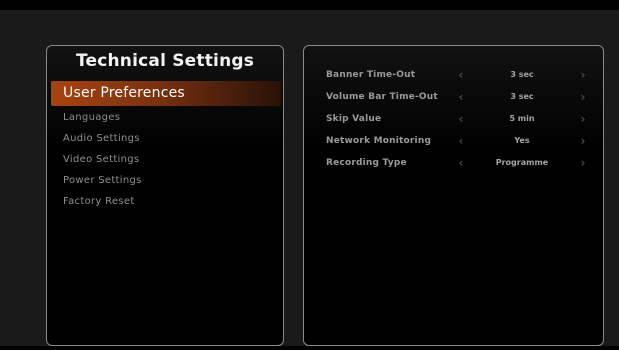  Describe the element at coordinates (371, 75) in the screenshot. I see `setting-label: Banner Time-Out` at that location.